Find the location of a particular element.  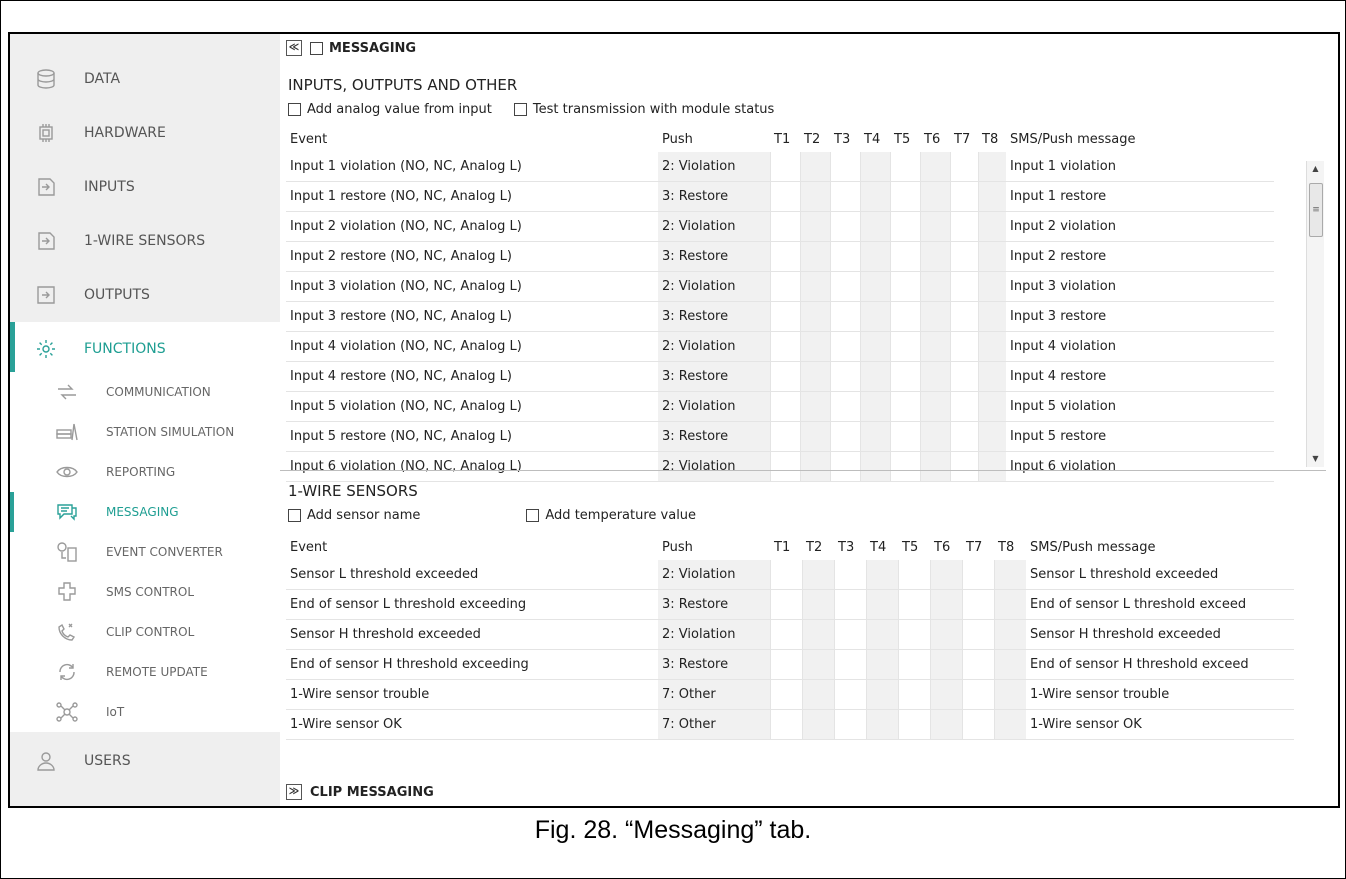

message-cell: Input 3 restore is located at coordinates (1140, 316).